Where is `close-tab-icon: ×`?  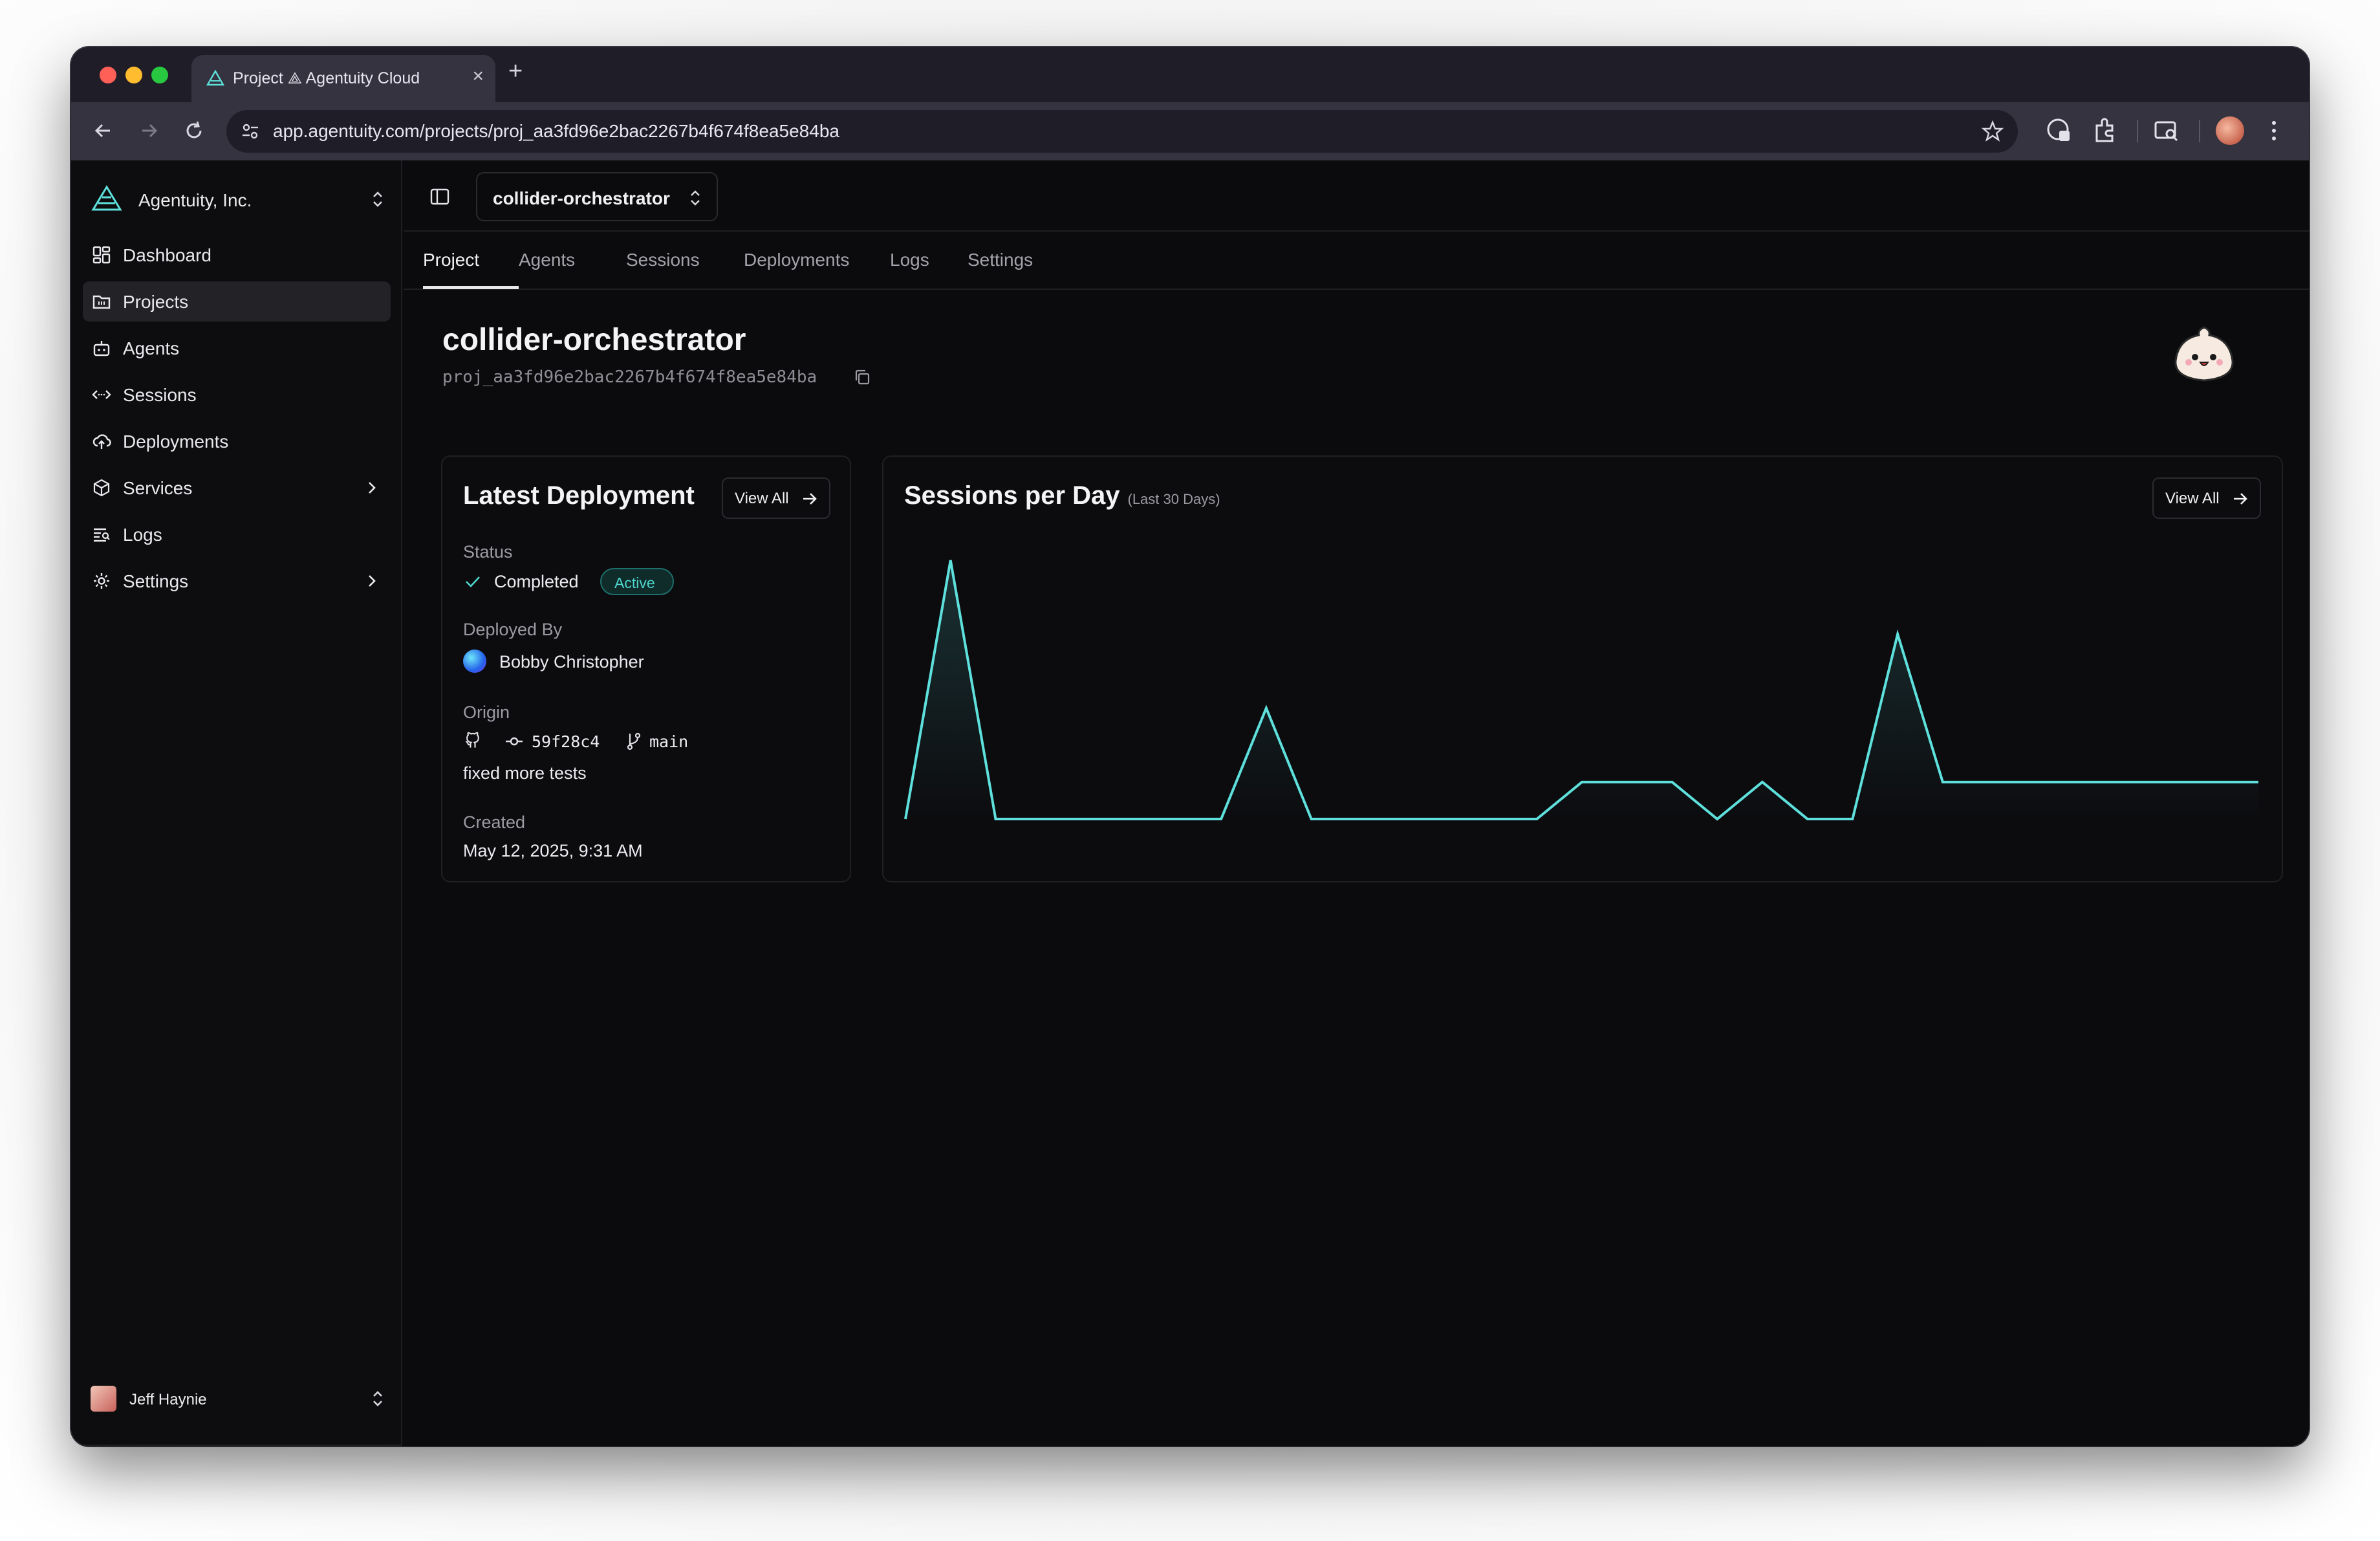
close-tab-icon: × is located at coordinates (478, 76).